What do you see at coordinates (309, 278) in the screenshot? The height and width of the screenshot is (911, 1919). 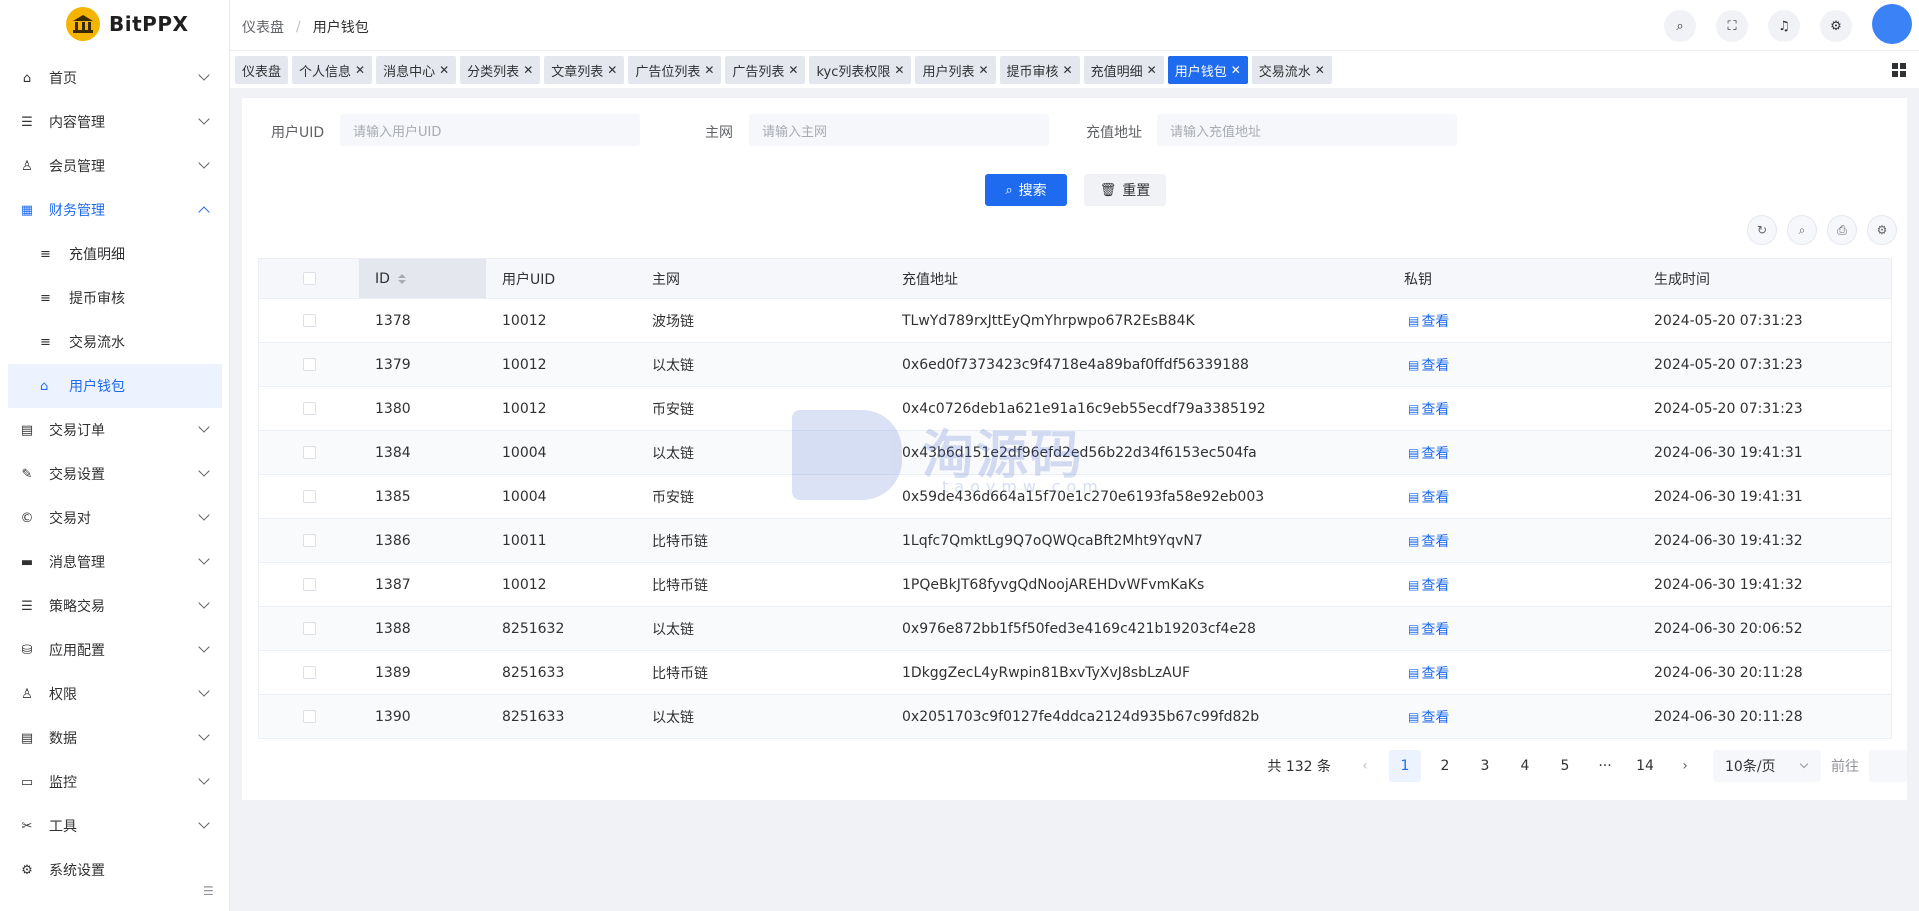 I see `select-all-checkbox` at bounding box center [309, 278].